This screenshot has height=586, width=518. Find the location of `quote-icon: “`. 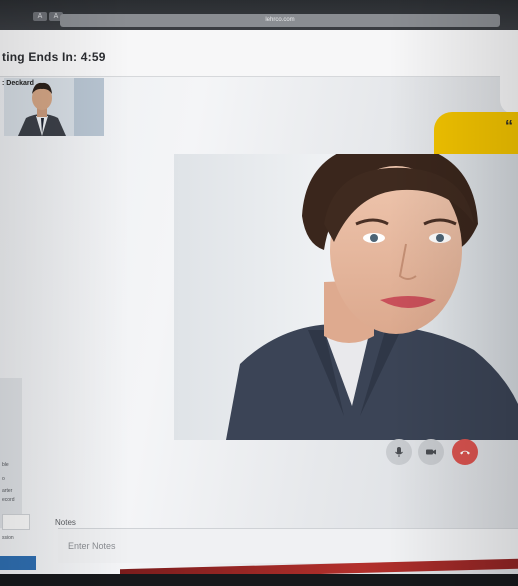

quote-icon: “ is located at coordinates (509, 126).